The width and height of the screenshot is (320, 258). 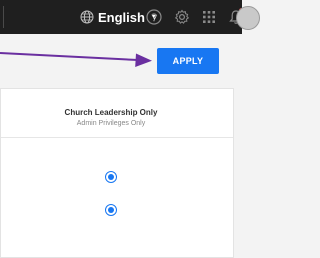 I want to click on language-label: English, so click(x=121, y=17).